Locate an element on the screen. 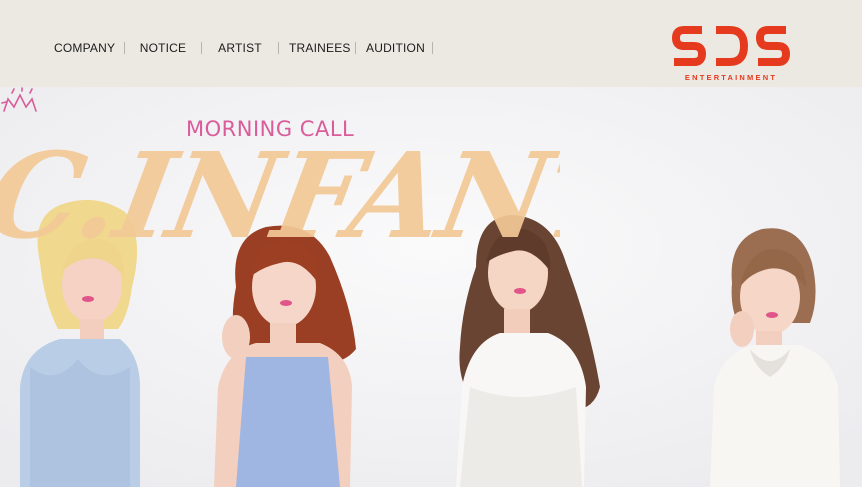  sds-logo: ENTERTAINMENT is located at coordinates (731, 53).